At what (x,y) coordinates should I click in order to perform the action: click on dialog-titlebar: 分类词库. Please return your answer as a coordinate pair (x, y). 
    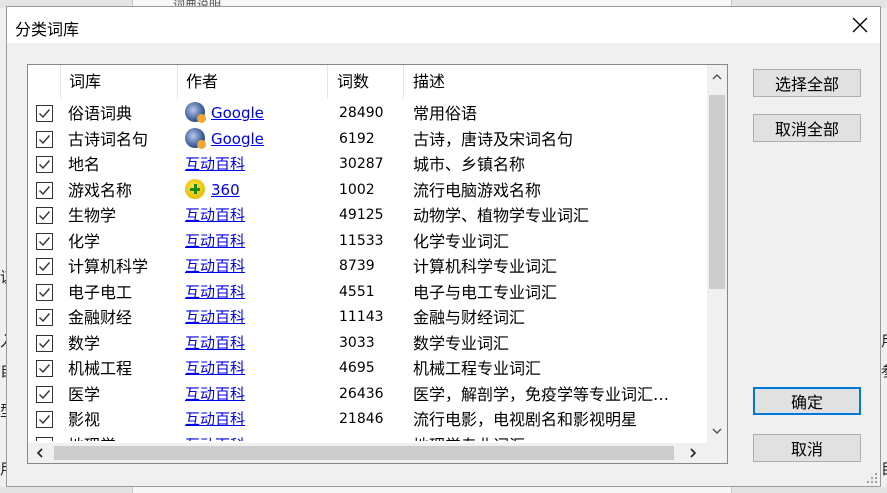
    Looking at the image, I should click on (443, 25).